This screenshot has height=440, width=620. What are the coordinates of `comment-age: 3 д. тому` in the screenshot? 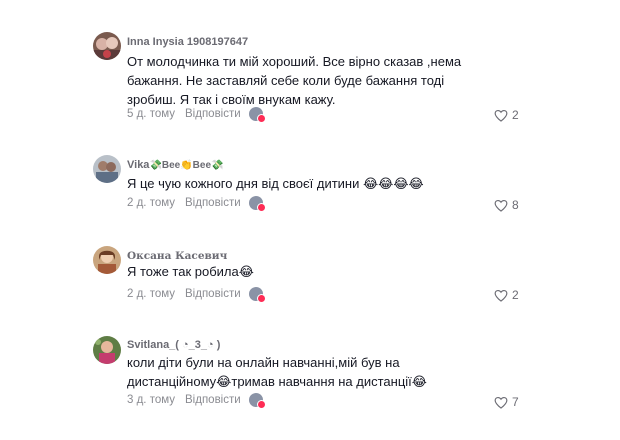 It's located at (151, 400).